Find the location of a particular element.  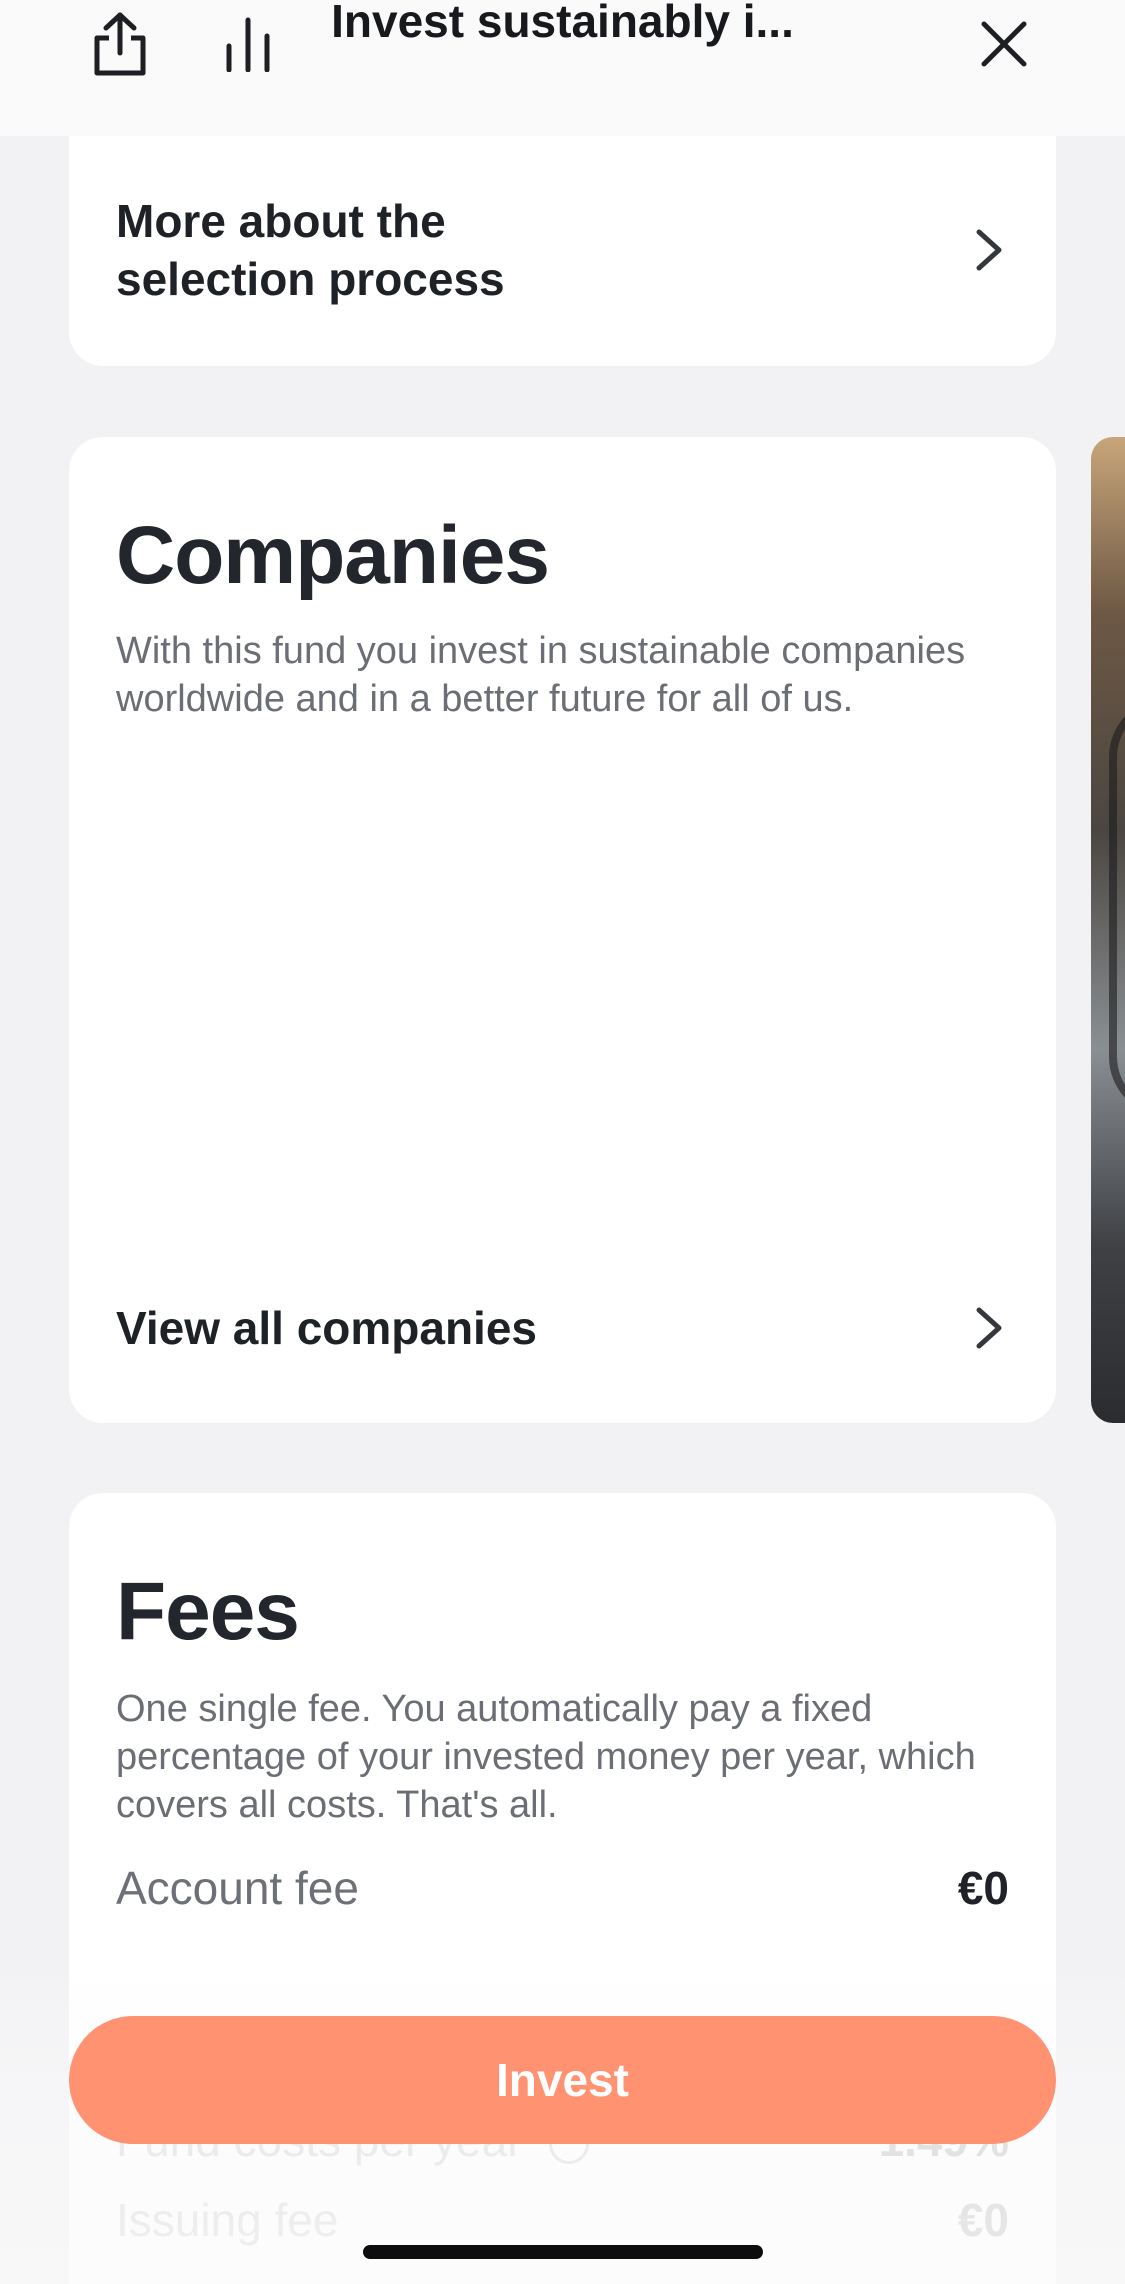

close-icon is located at coordinates (1004, 46).